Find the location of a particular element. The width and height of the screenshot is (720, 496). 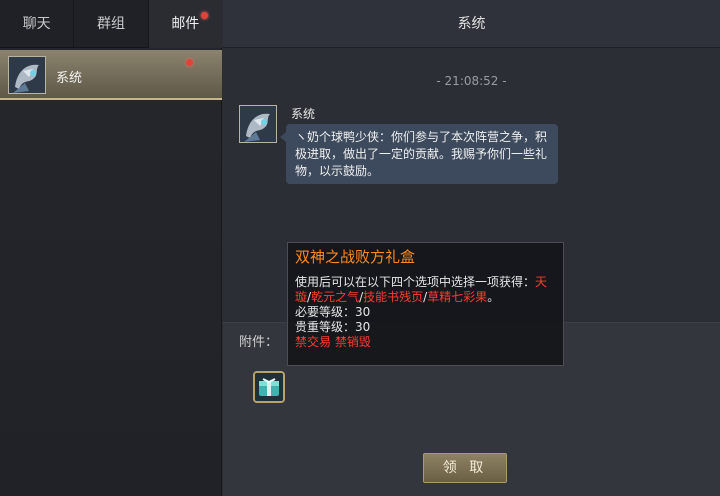

tooltip-desc-prefix: 使用后可以在以下四个选项中选择一项获得： is located at coordinates (415, 282).